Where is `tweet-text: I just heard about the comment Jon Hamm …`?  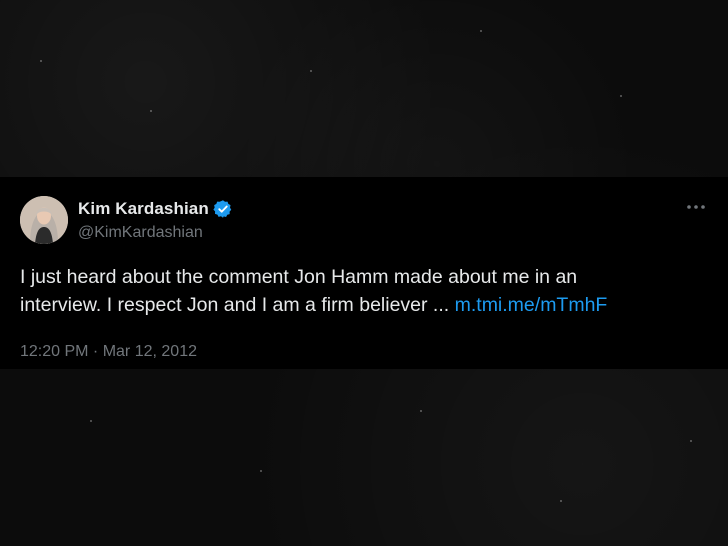
tweet-text: I just heard about the comment Jon Hamm … is located at coordinates (365, 291).